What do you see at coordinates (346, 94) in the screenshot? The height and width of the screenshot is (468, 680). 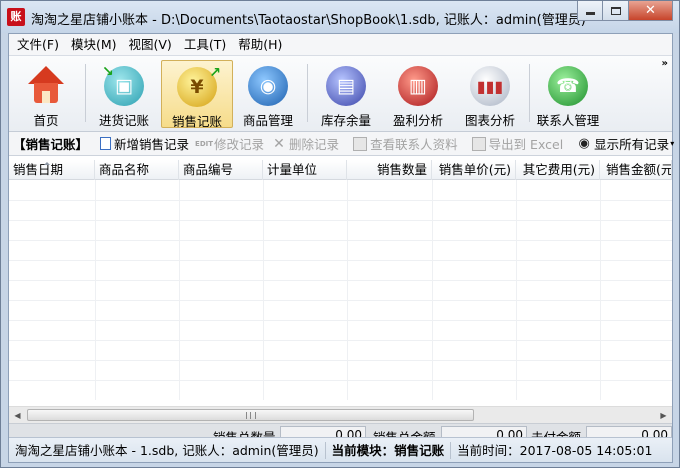 I see `toolbar-inventory-button: ▤ 库存余量` at bounding box center [346, 94].